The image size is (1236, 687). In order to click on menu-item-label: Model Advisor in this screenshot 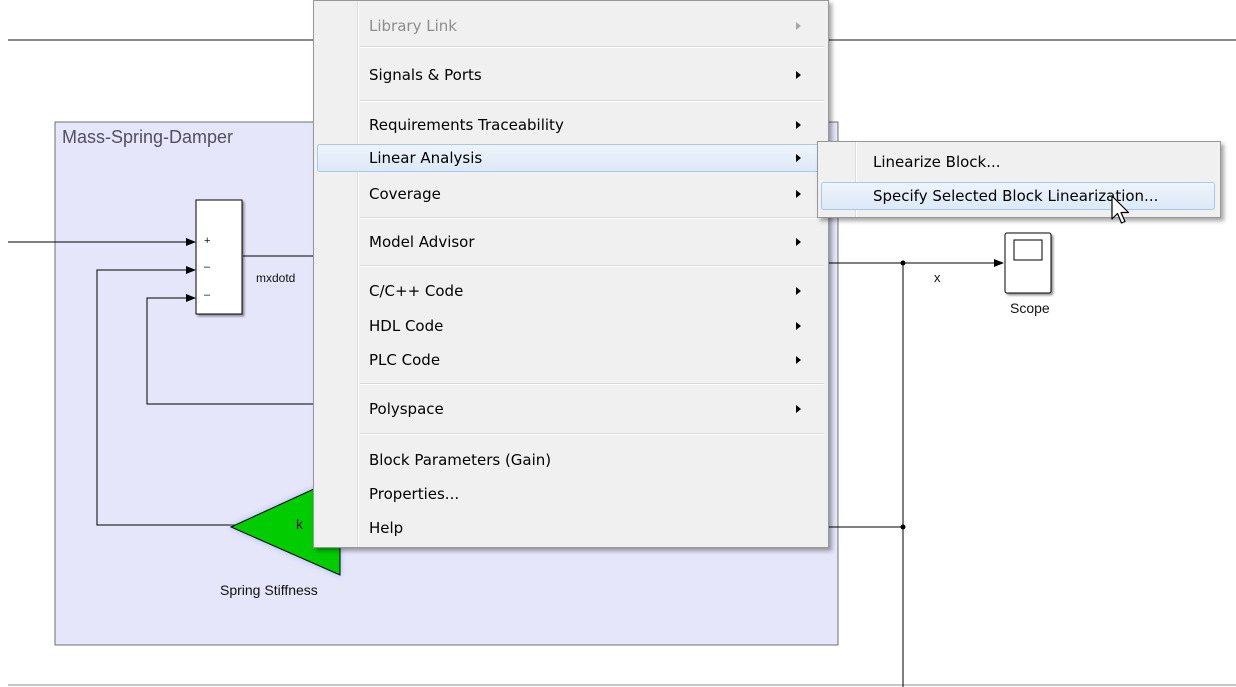, I will do `click(422, 242)`.